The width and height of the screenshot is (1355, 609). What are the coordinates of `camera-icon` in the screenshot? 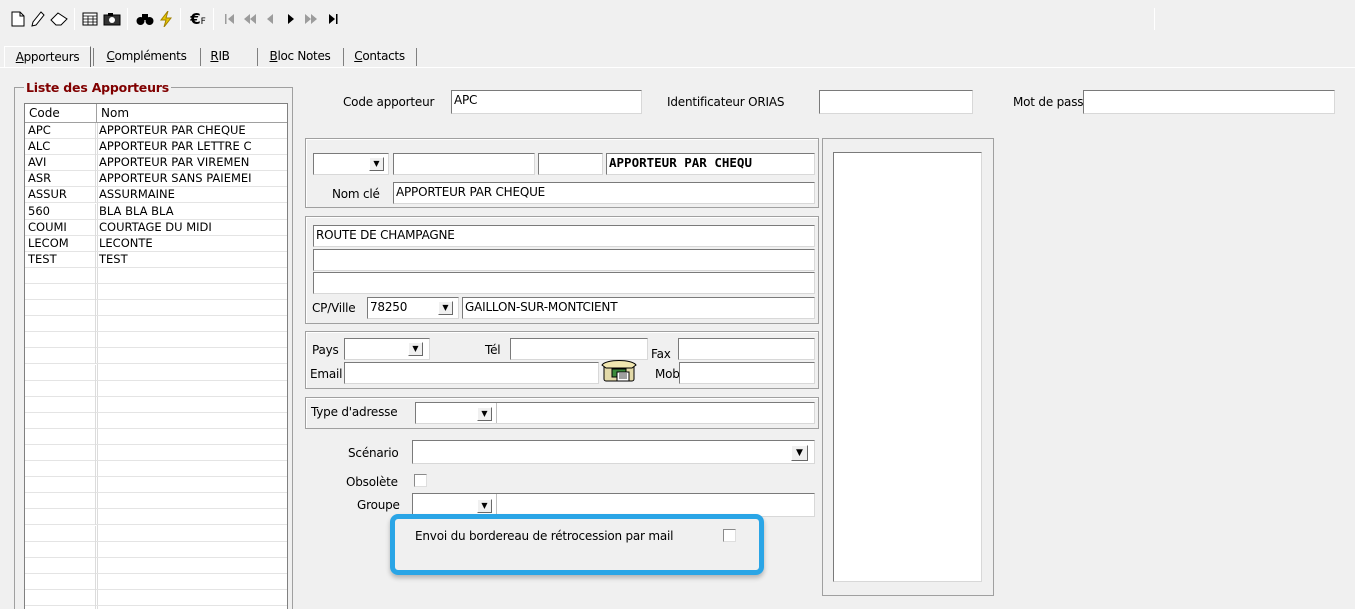 It's located at (112, 19).